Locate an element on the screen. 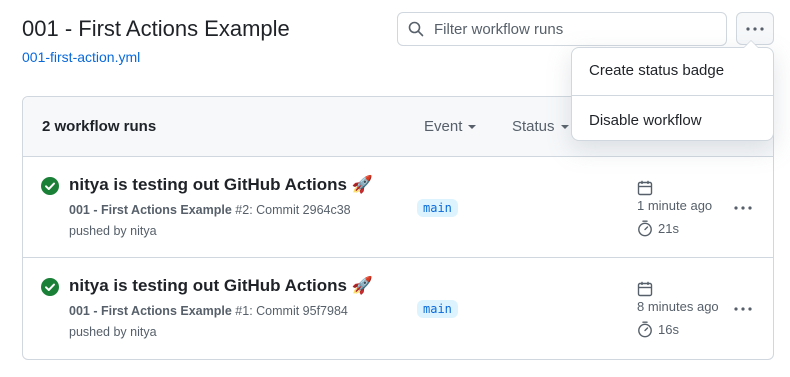 The height and width of the screenshot is (377, 790). run-number: #2 is located at coordinates (242, 210).